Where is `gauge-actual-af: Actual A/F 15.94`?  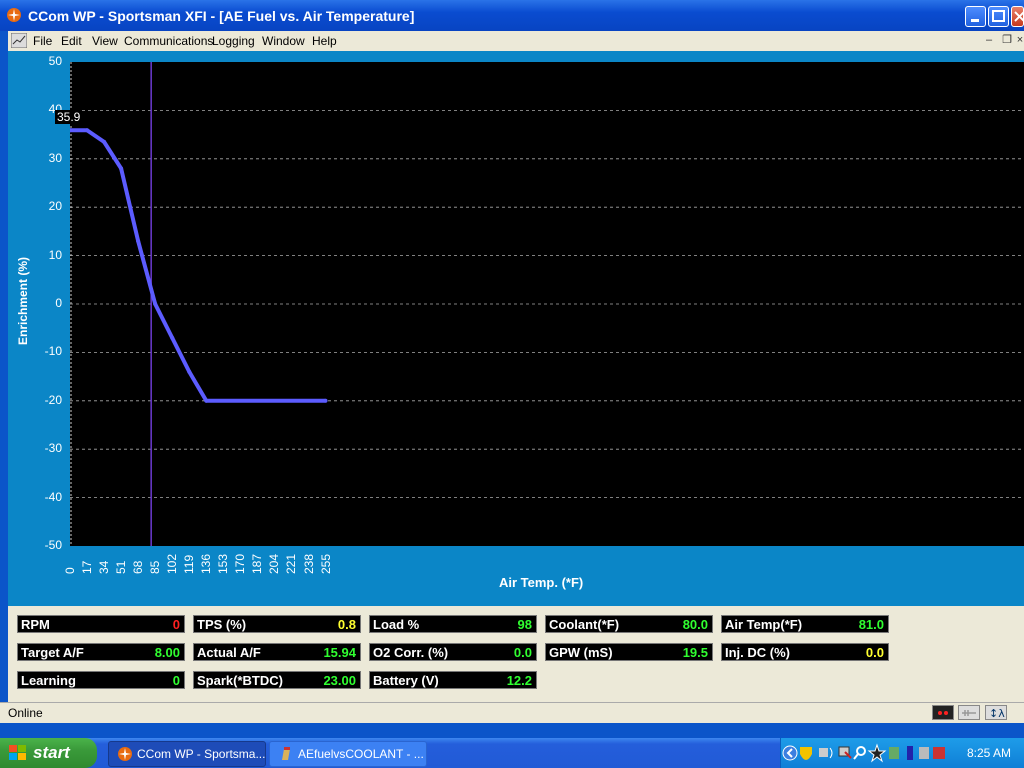 gauge-actual-af: Actual A/F 15.94 is located at coordinates (277, 652).